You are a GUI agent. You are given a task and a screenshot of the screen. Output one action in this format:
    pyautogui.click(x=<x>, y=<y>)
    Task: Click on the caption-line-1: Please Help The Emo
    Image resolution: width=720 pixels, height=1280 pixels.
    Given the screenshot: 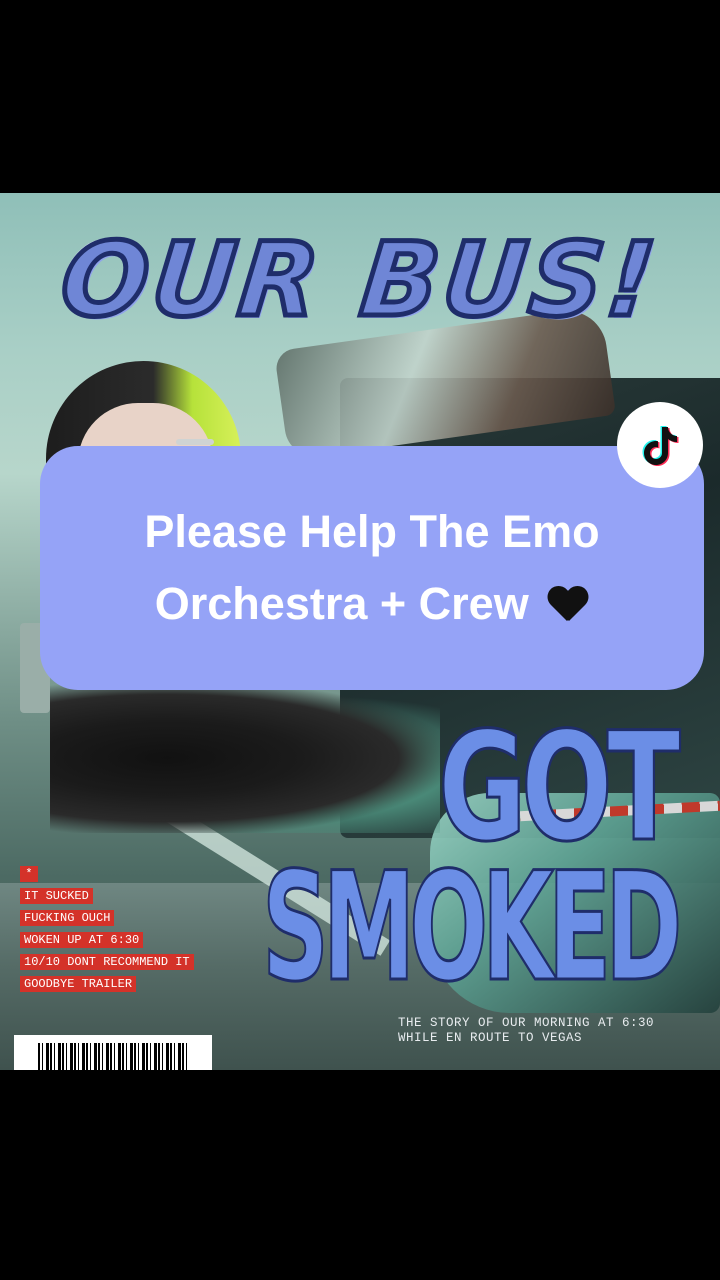 What is the action you would take?
    pyautogui.click(x=372, y=531)
    